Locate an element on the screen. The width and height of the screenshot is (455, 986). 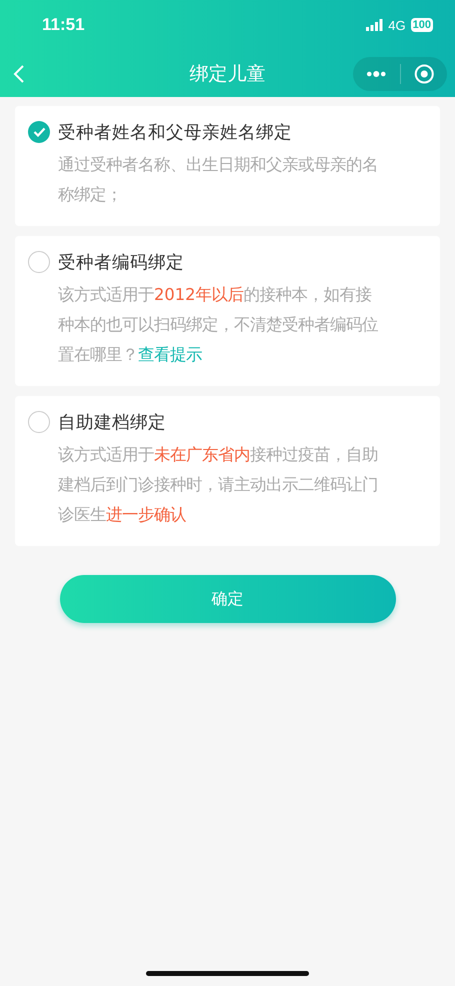
binding-option: 自助建档绑定 该方式适用于未在广东省内接种过疫苗，自助建档后到门诊接种时，请主动出示二维码让门诊医生进一步确认 is located at coordinates (227, 471).